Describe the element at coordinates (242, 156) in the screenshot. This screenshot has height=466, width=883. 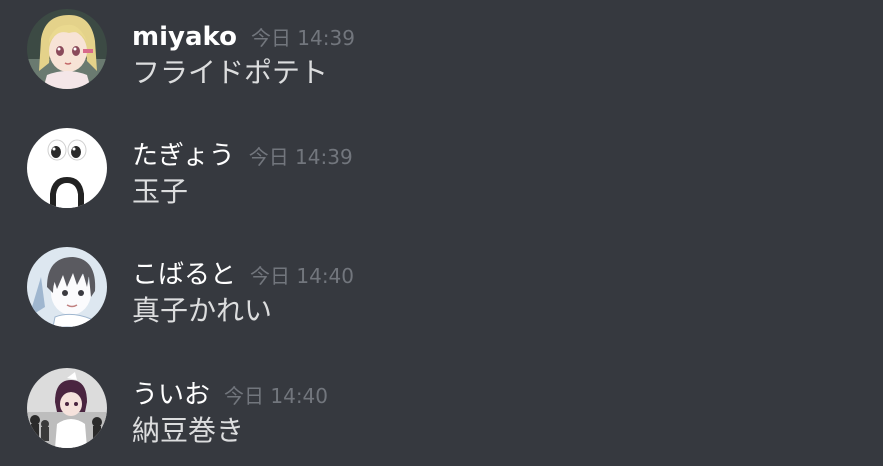
I see `message-header: たぎょう 今日 14:39` at that location.